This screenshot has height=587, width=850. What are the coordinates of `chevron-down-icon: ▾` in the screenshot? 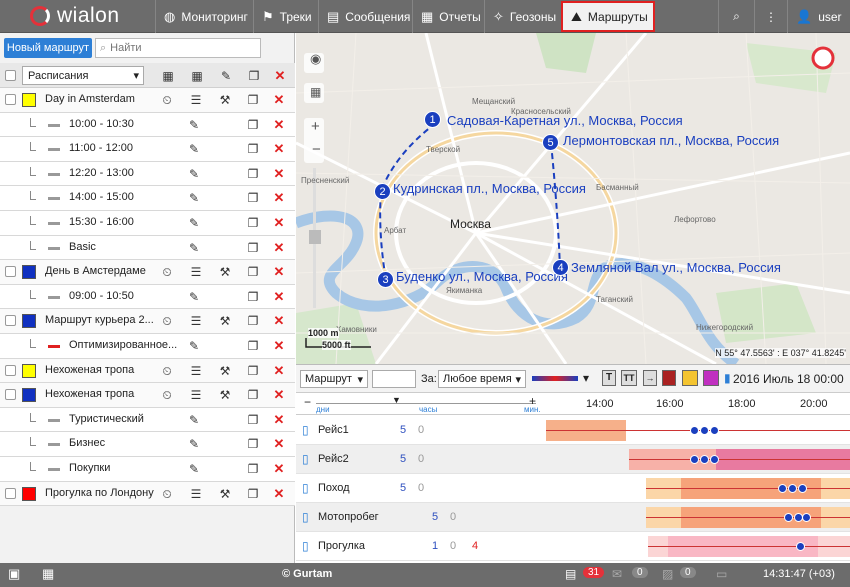 It's located at (586, 378).